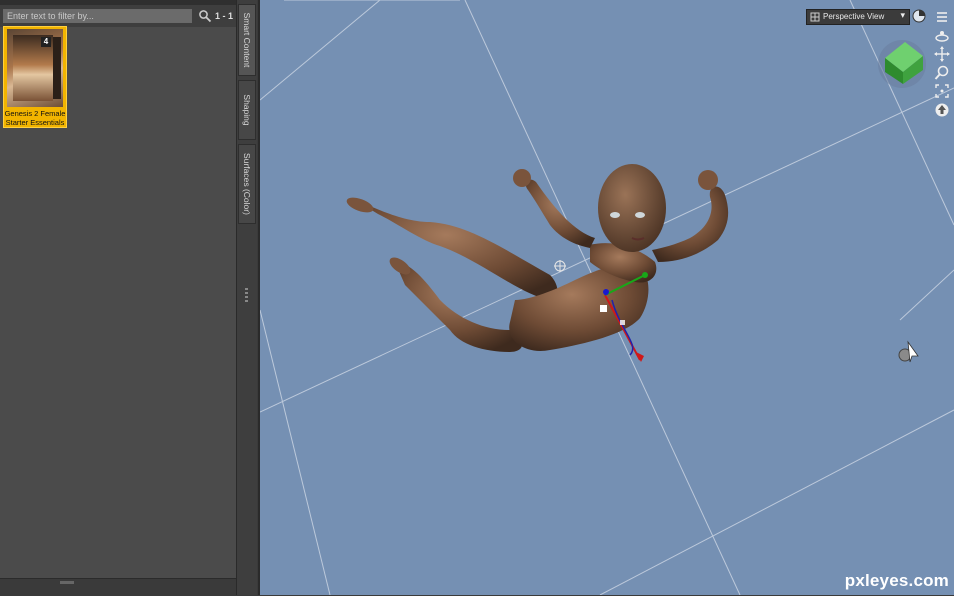 Image resolution: width=954 pixels, height=596 pixels. Describe the element at coordinates (118, 587) in the screenshot. I see `panel-footer` at that location.